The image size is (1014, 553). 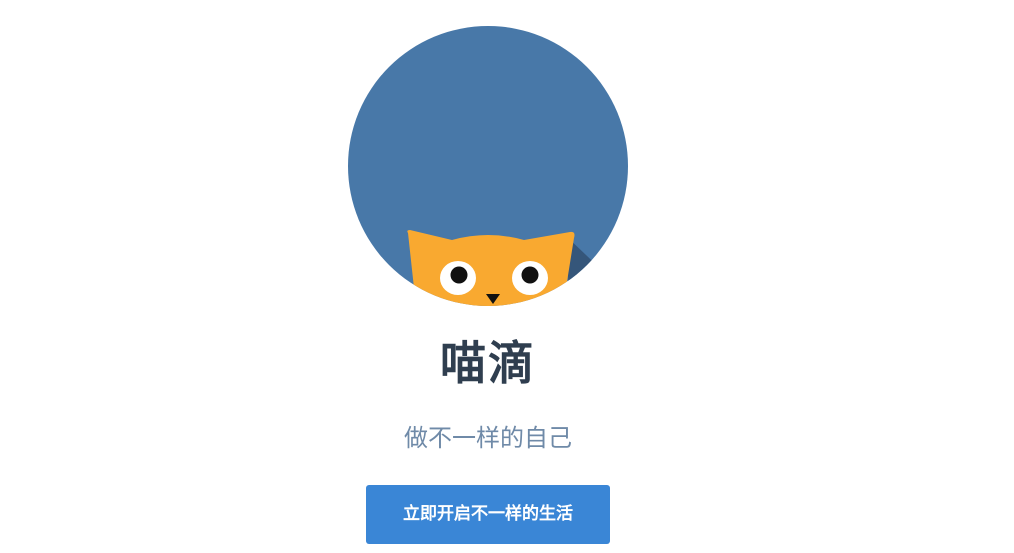 What do you see at coordinates (488, 514) in the screenshot?
I see `start-new-life-button: 立即开启不一样的生活` at bounding box center [488, 514].